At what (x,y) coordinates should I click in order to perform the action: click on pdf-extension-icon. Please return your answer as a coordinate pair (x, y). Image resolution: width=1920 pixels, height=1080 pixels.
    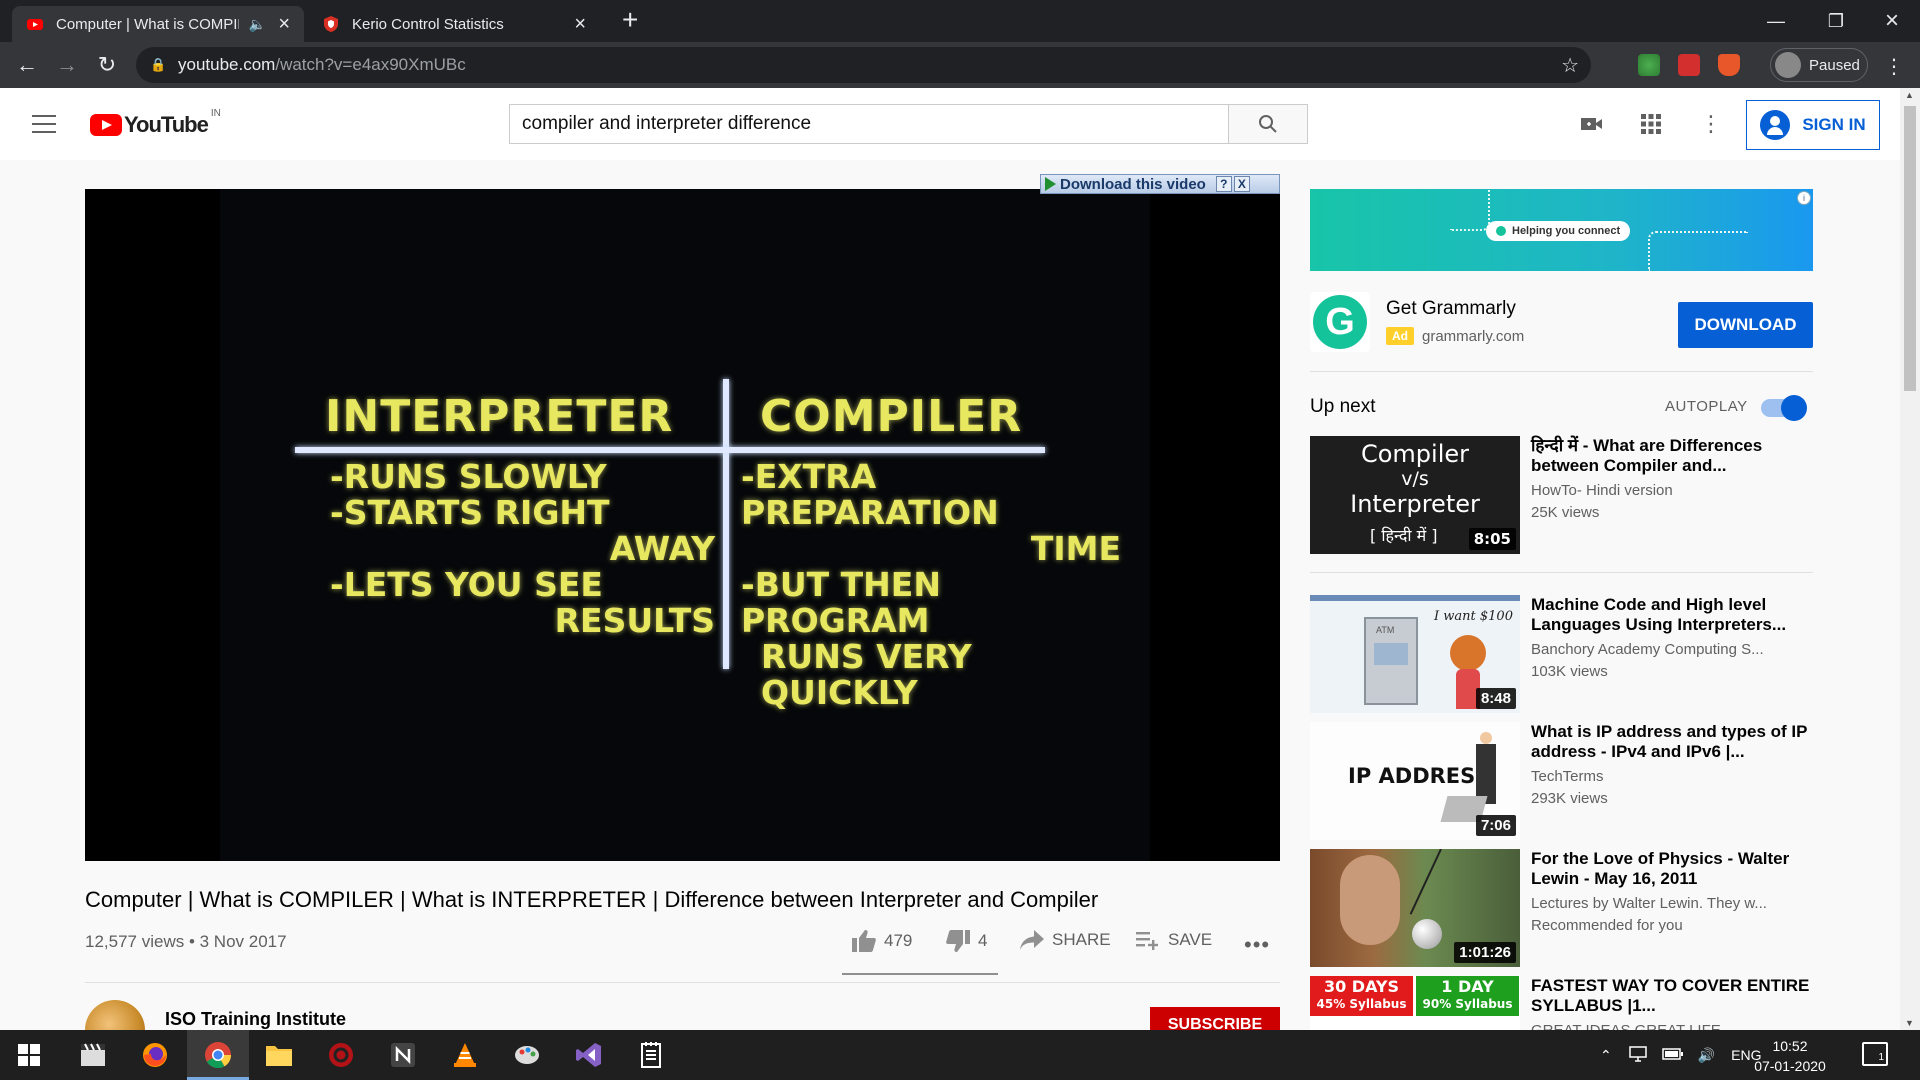
    Looking at the image, I should click on (1689, 65).